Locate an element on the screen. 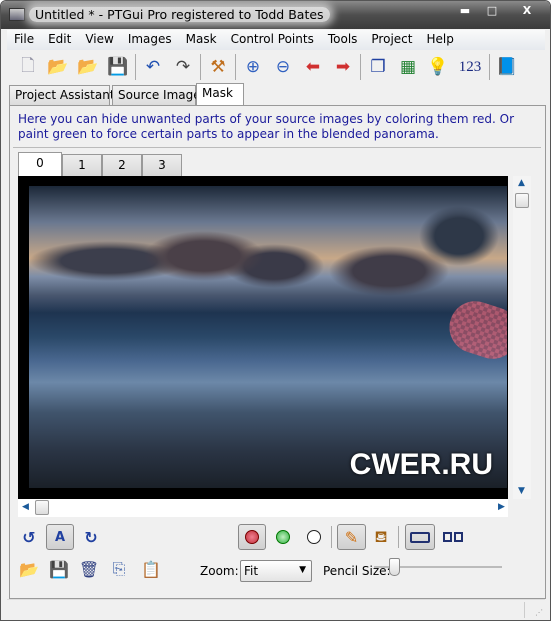 The width and height of the screenshot is (551, 621). watermark: CWER.RU is located at coordinates (421, 464).